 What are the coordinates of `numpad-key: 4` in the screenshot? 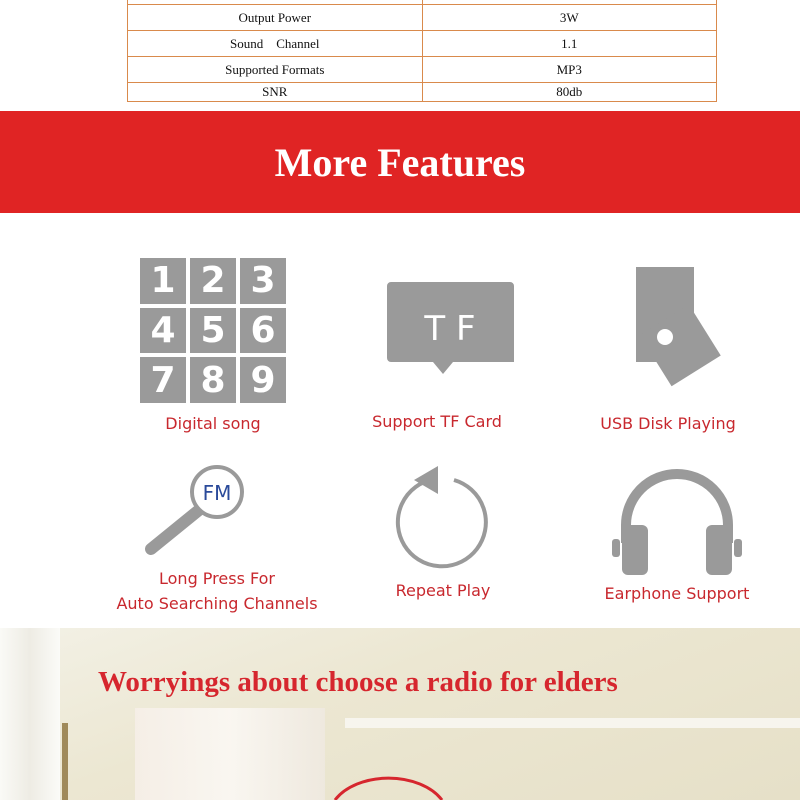 It's located at (163, 330).